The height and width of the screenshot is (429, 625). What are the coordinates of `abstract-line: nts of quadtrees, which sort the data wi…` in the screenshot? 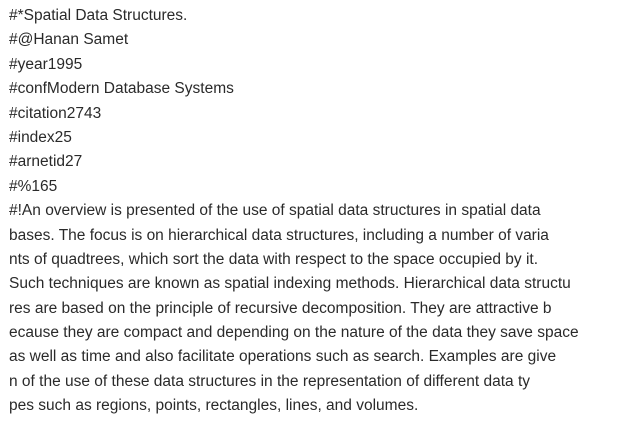 It's located at (274, 259).